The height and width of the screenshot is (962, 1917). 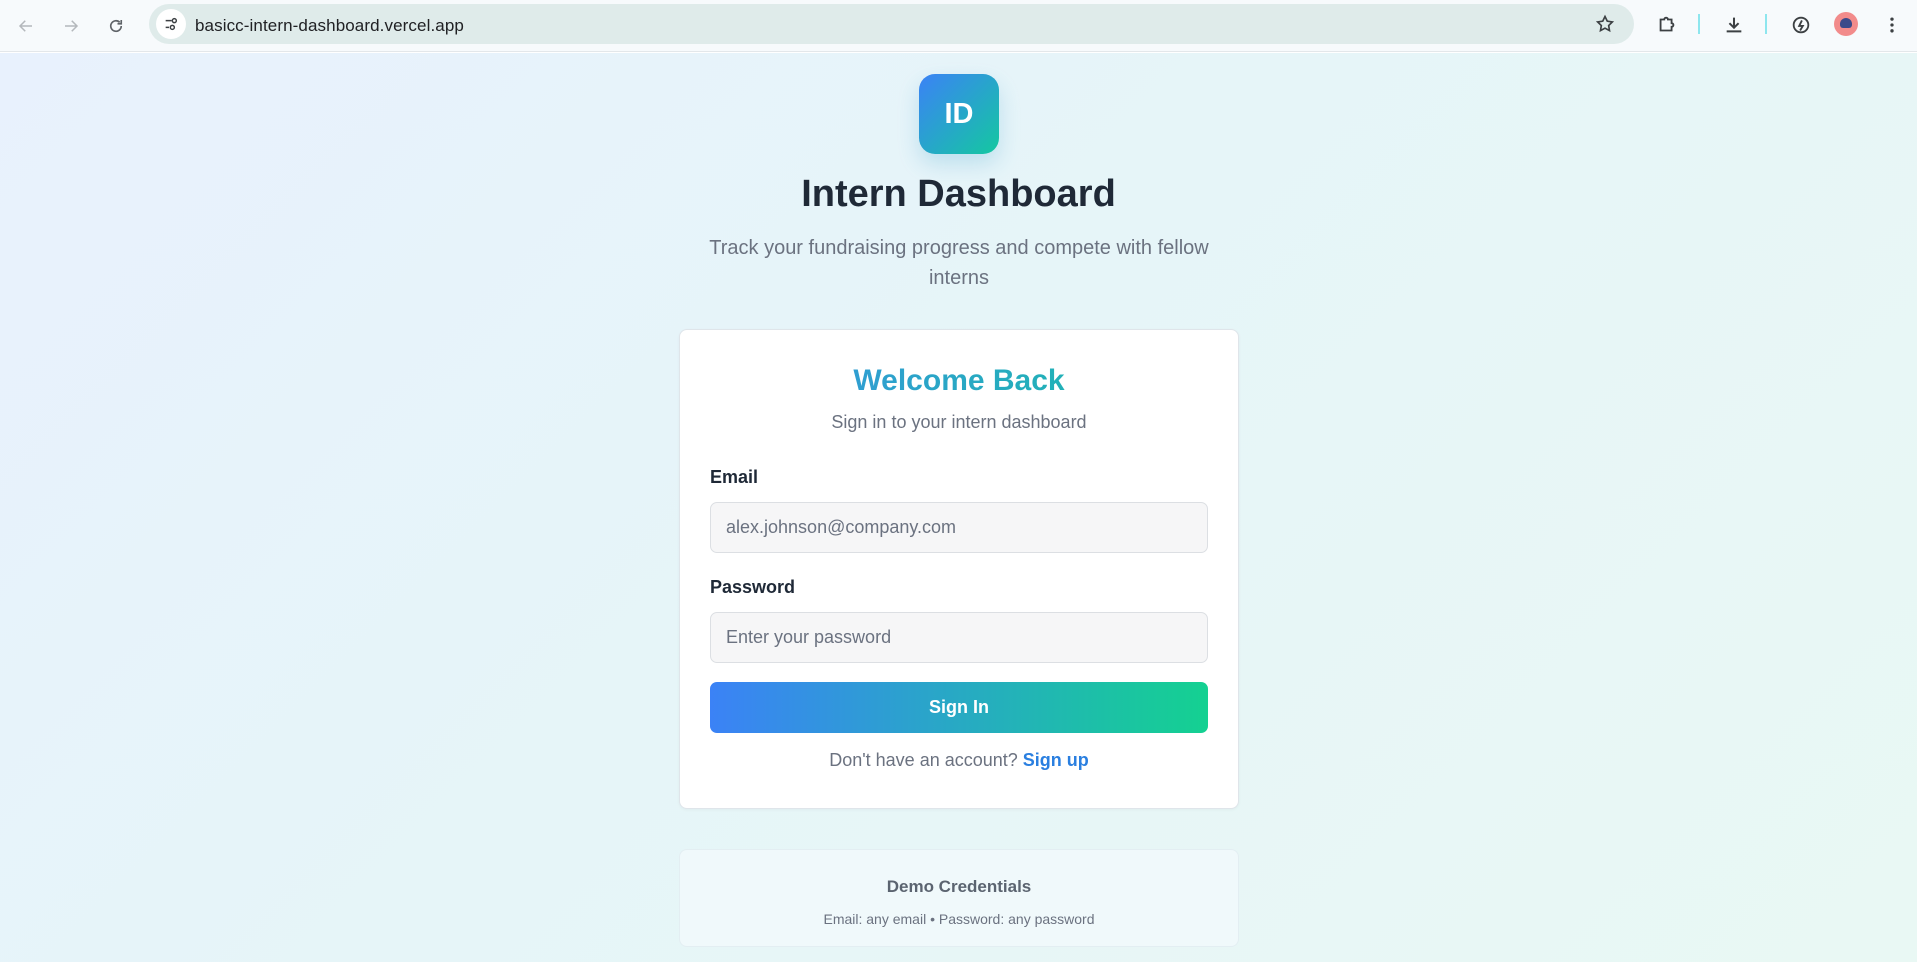 I want to click on forward-button, so click(x=71, y=26).